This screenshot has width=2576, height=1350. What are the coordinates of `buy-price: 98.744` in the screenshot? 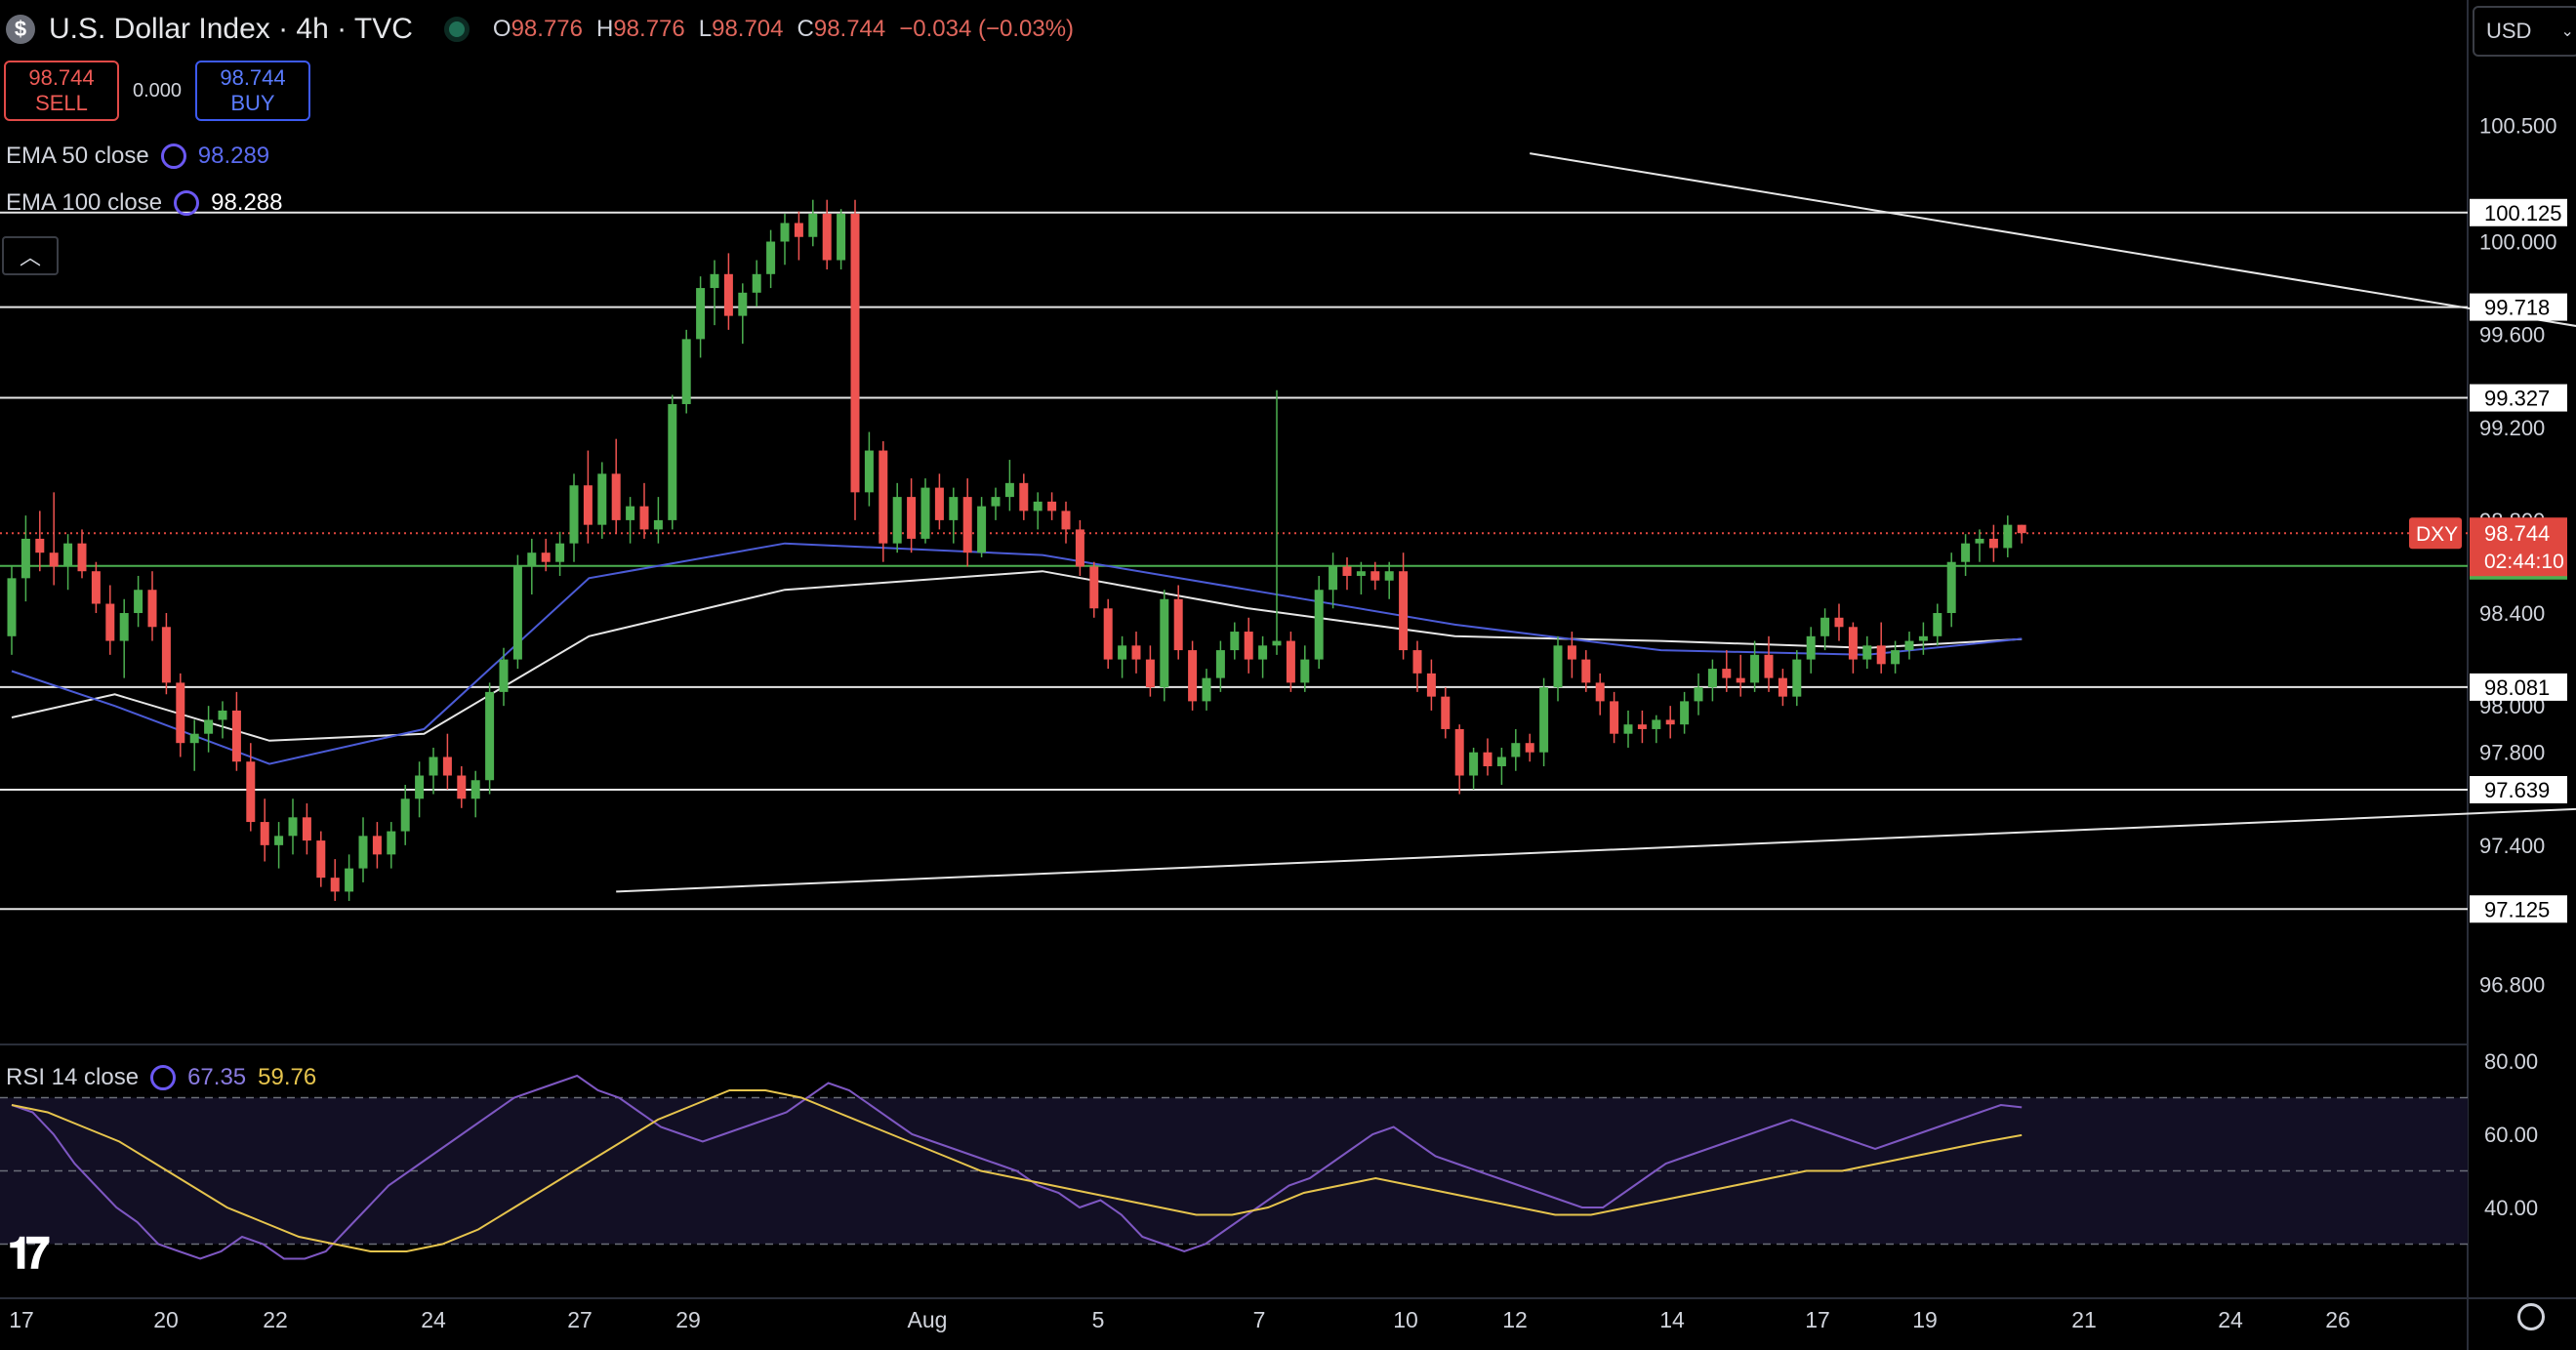 It's located at (253, 77).